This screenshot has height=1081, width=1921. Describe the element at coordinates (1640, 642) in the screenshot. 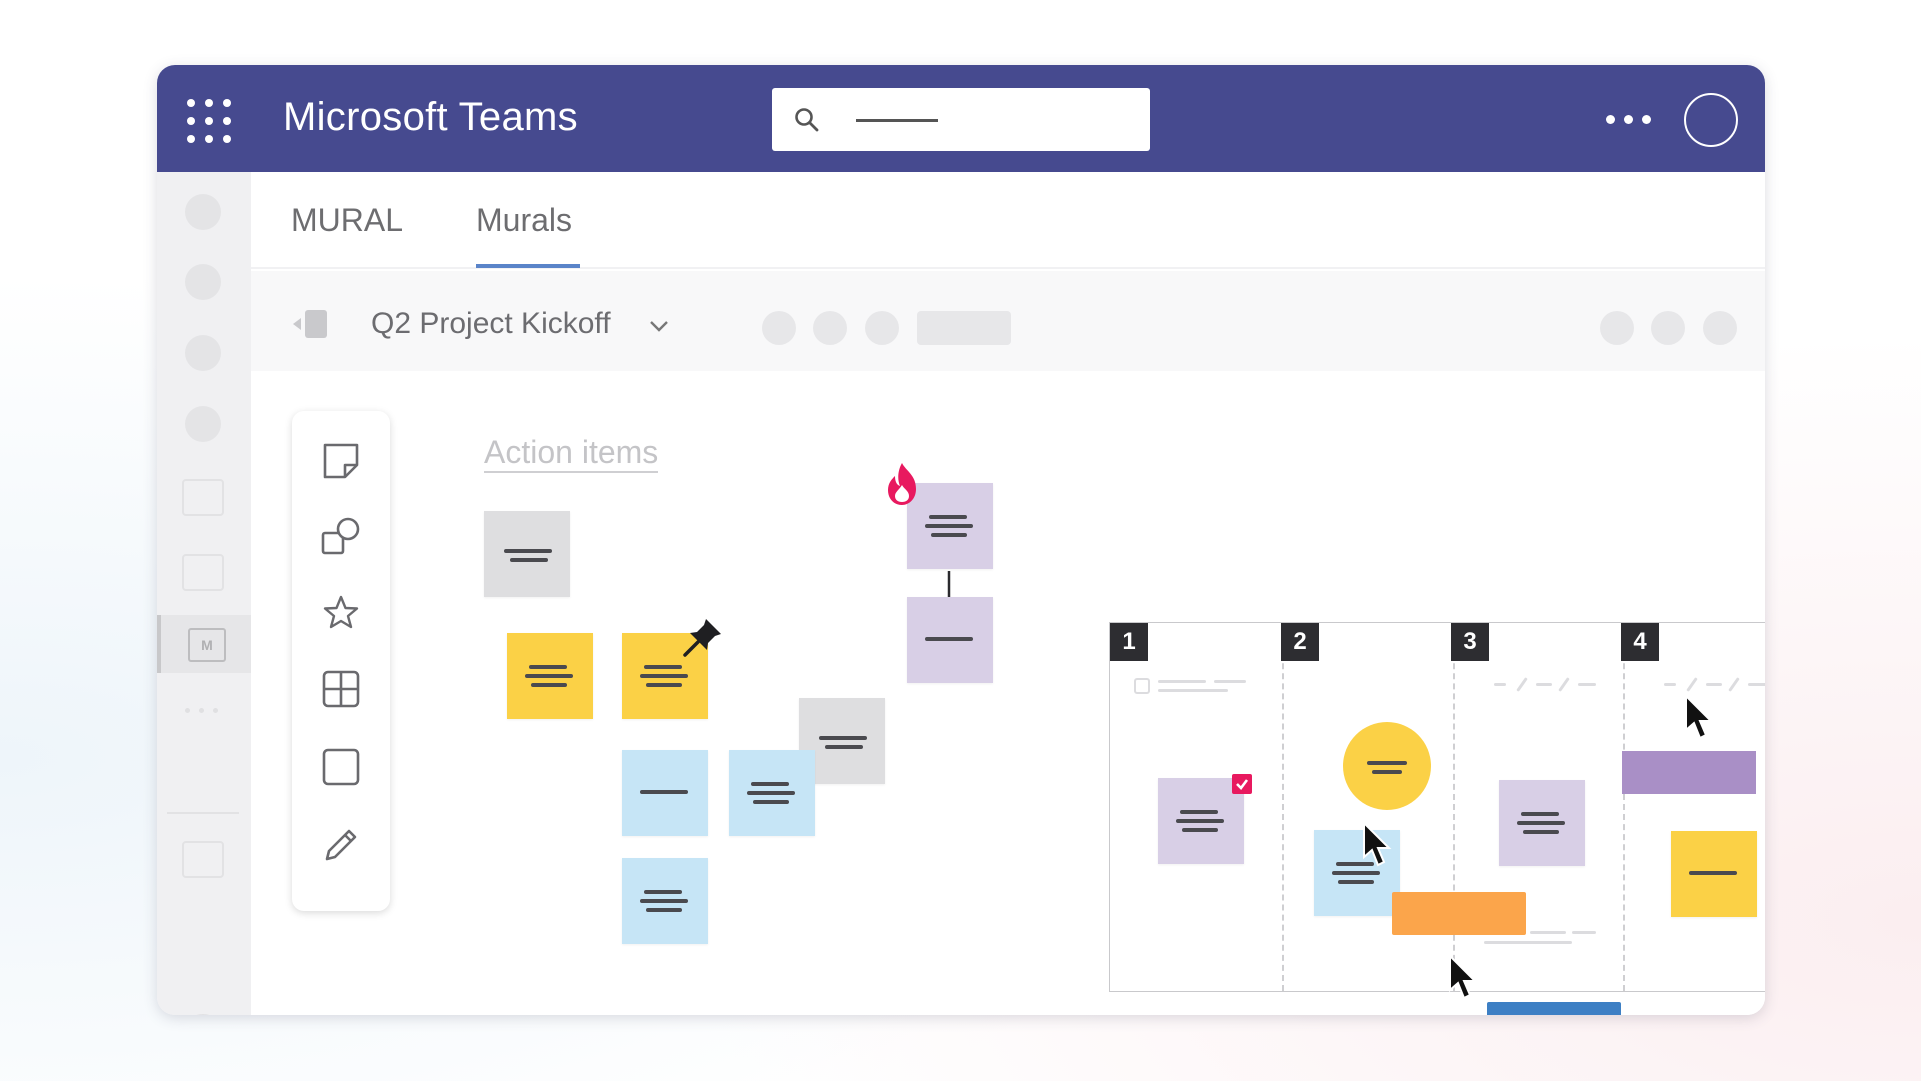

I see `column-number: 4` at that location.